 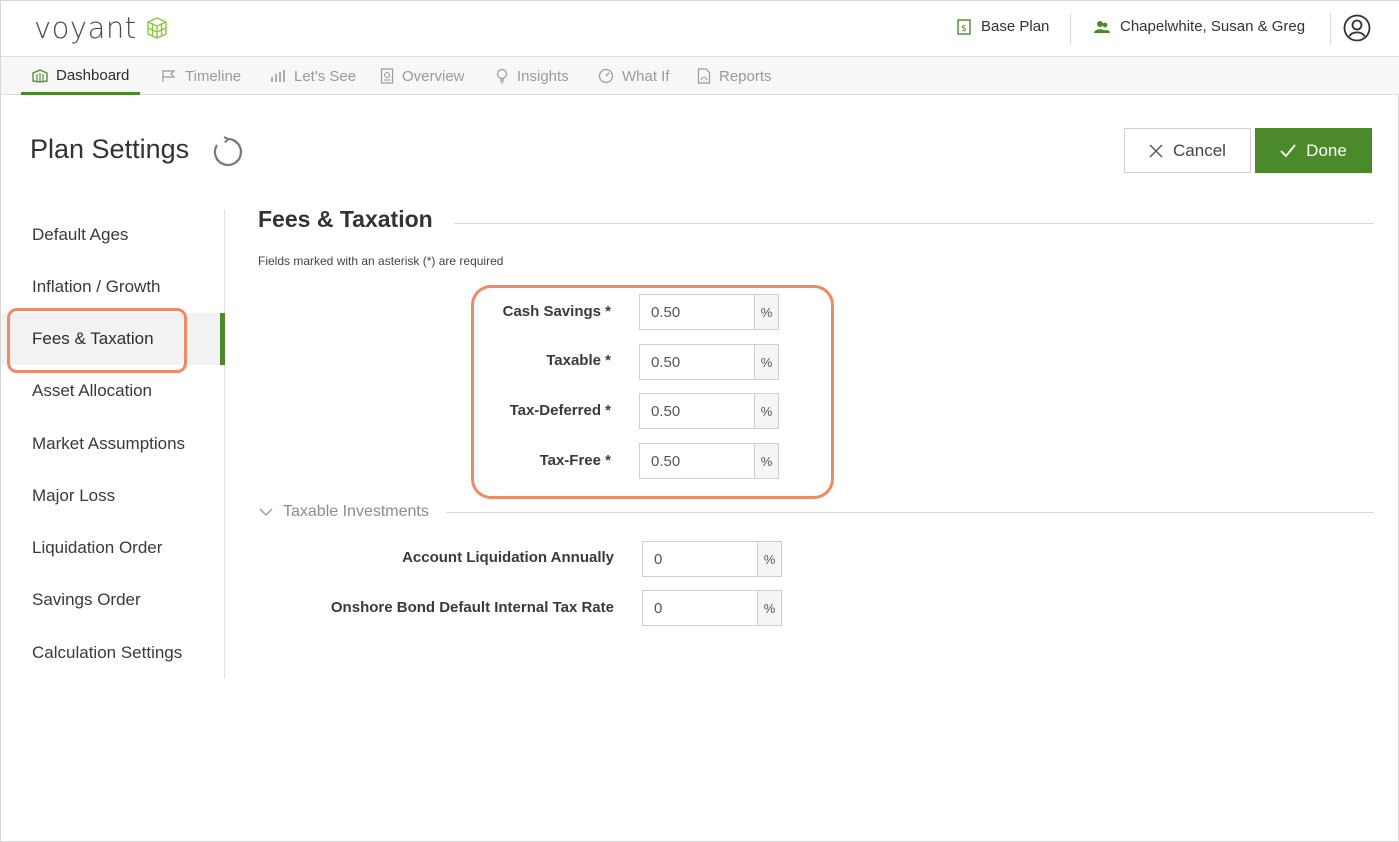 I want to click on tab-reports: Reports, so click(x=734, y=76).